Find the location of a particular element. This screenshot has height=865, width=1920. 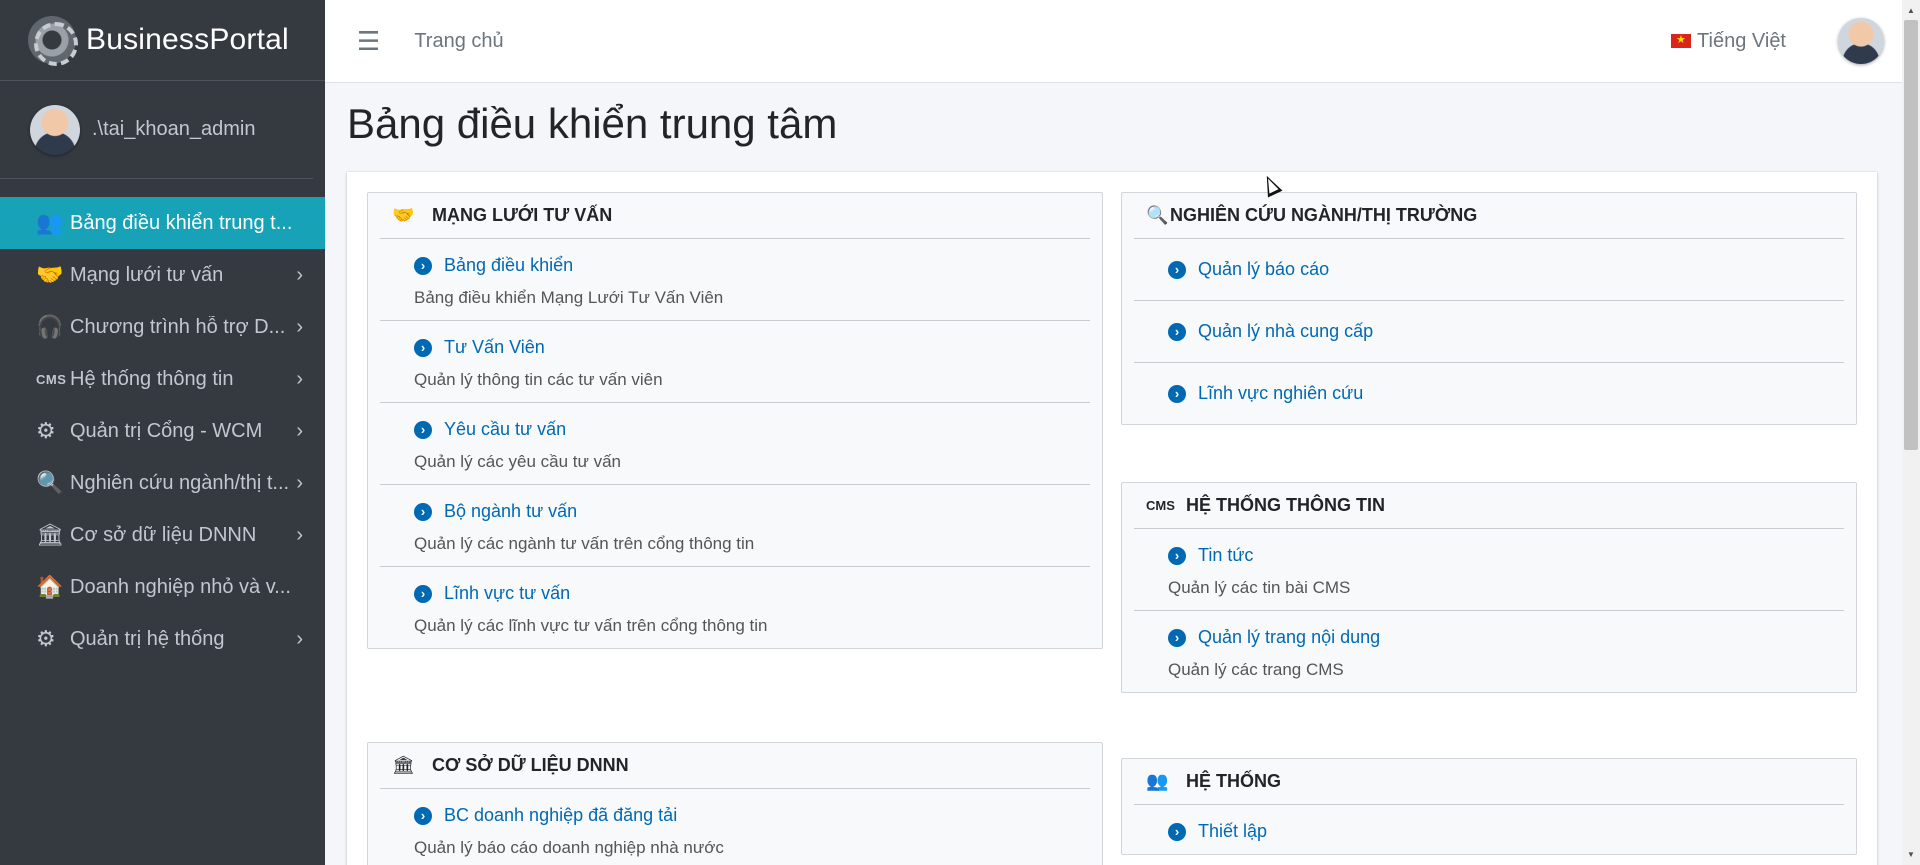

list-item: › Quản lý báo cáo is located at coordinates (1489, 270).